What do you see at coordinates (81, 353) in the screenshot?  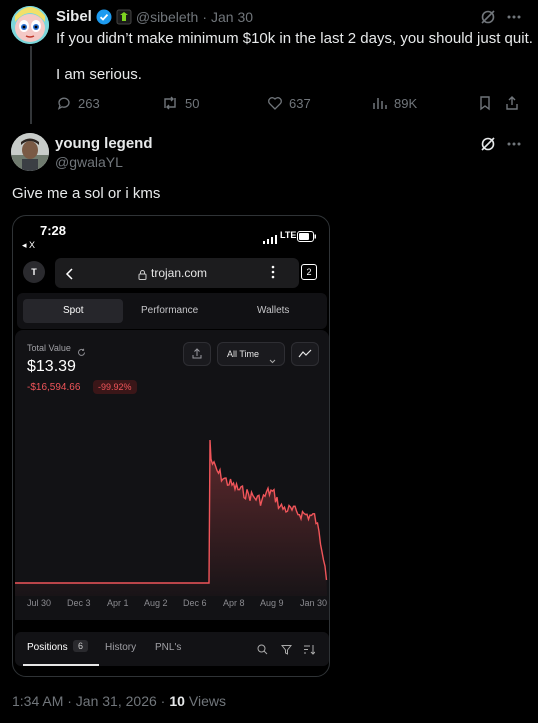 I see `refresh-icon` at bounding box center [81, 353].